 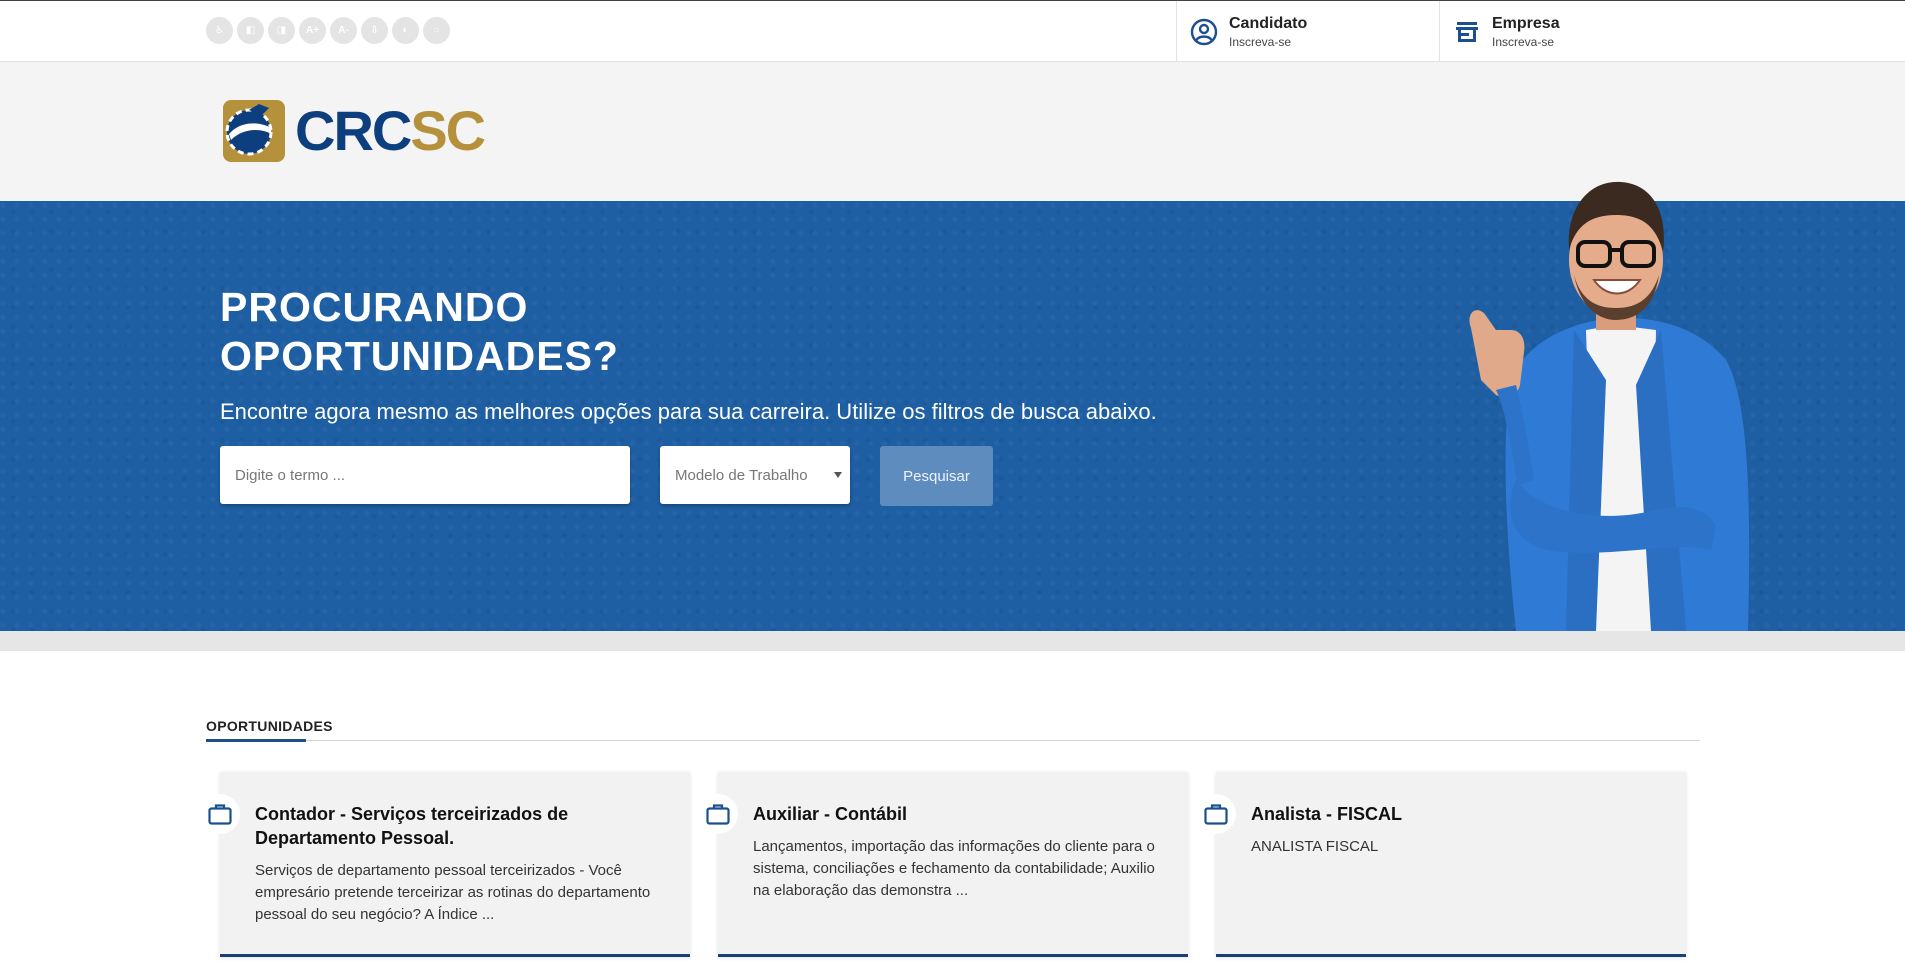 I want to click on opportunity-title: Analista - FISCAL, so click(x=1327, y=814).